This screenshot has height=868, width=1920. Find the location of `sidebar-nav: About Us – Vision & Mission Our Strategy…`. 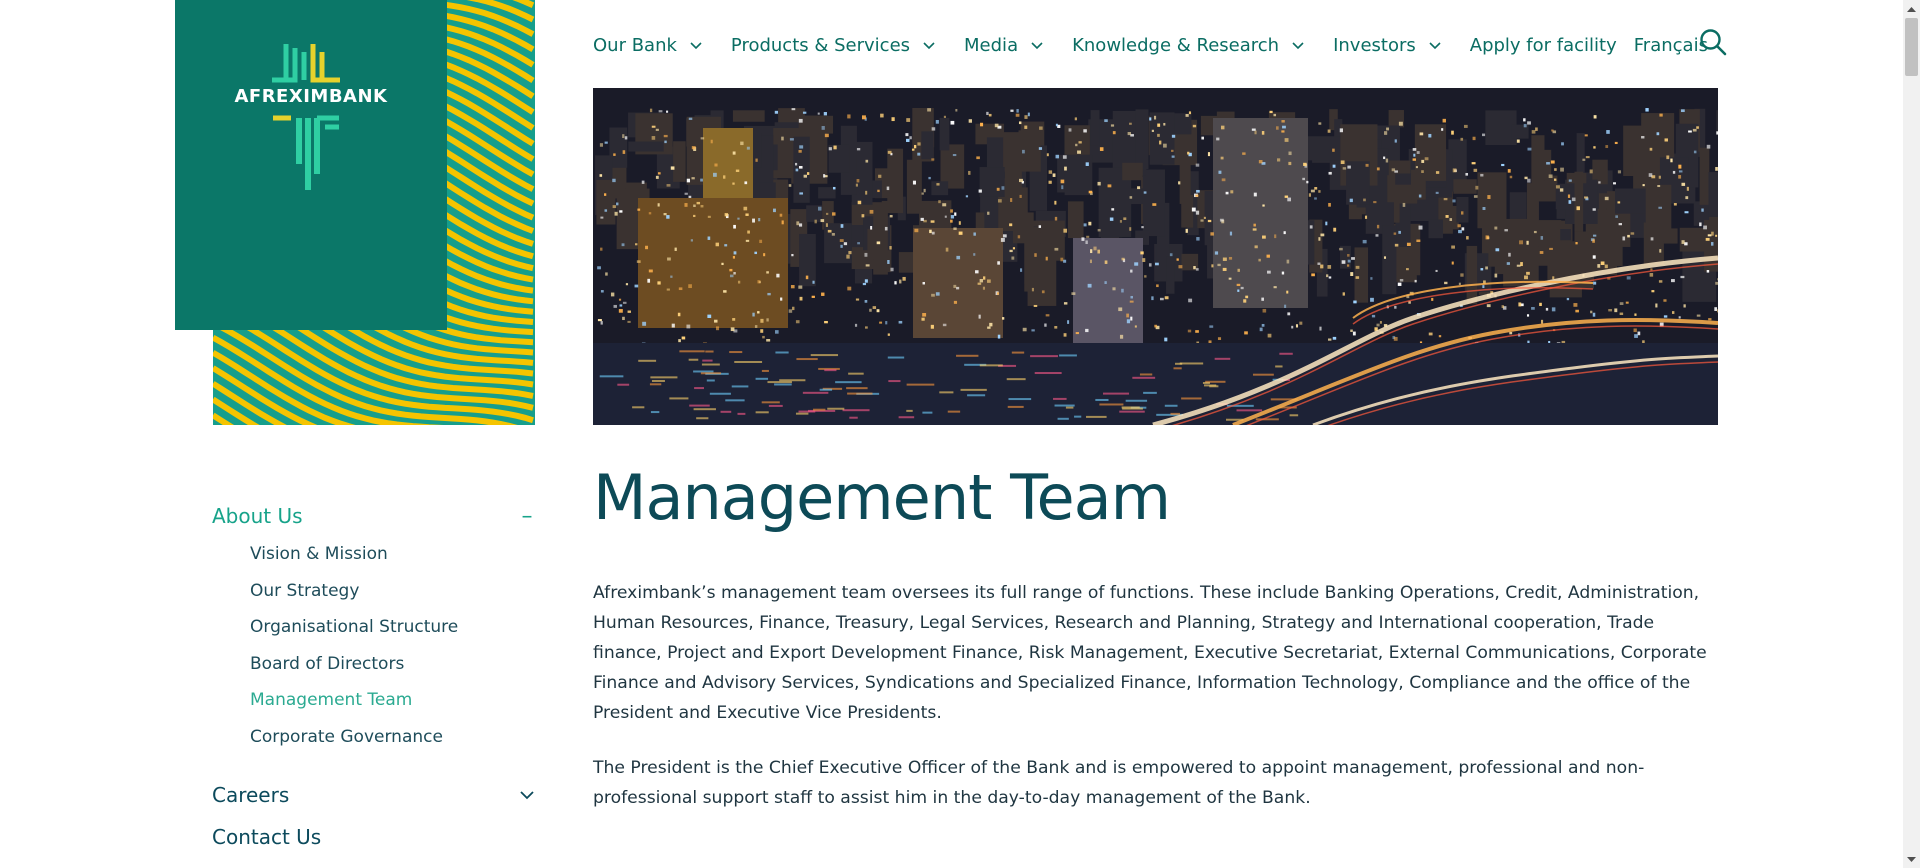

sidebar-nav: About Us – Vision & Mission Our Strategy… is located at coordinates (373, 677).